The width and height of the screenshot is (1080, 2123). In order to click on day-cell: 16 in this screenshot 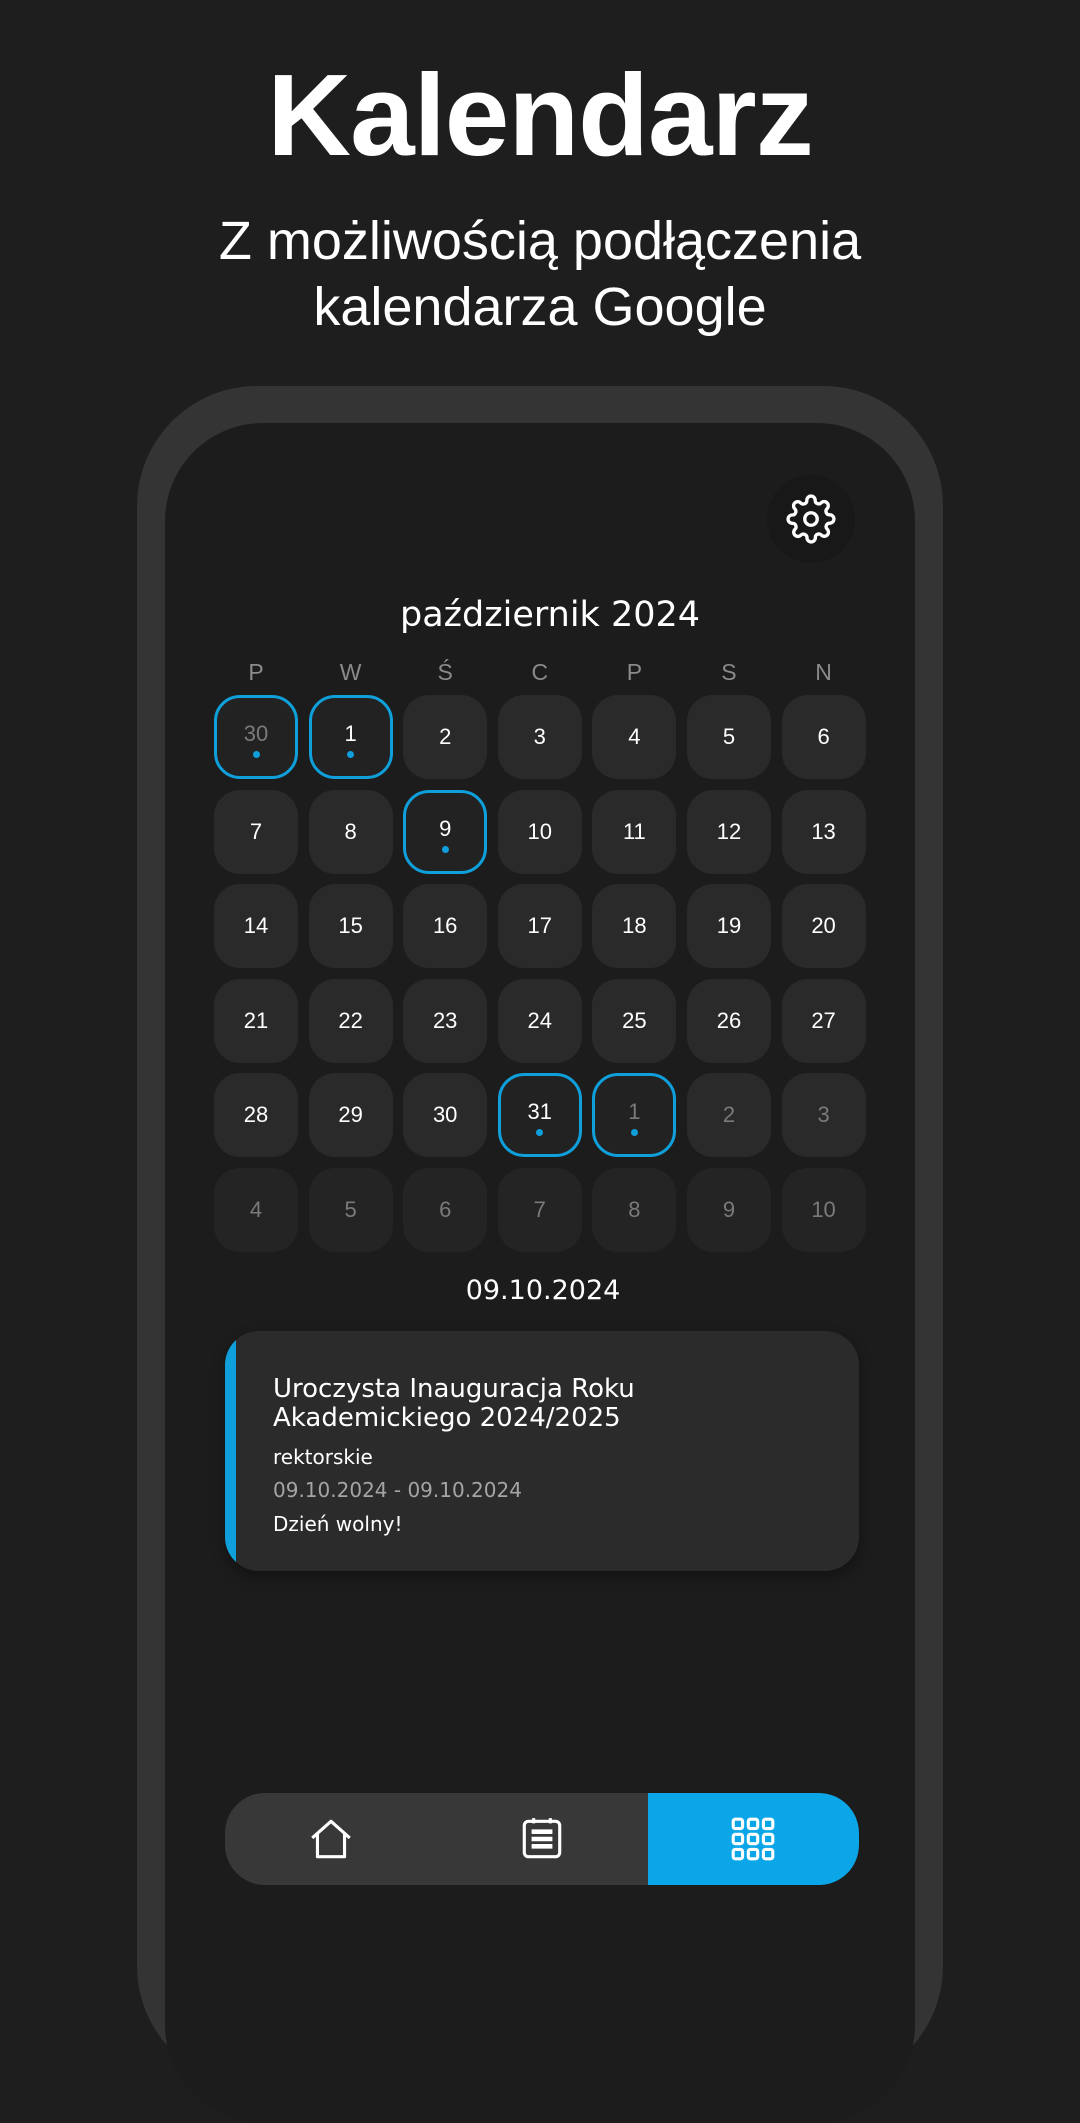, I will do `click(445, 926)`.